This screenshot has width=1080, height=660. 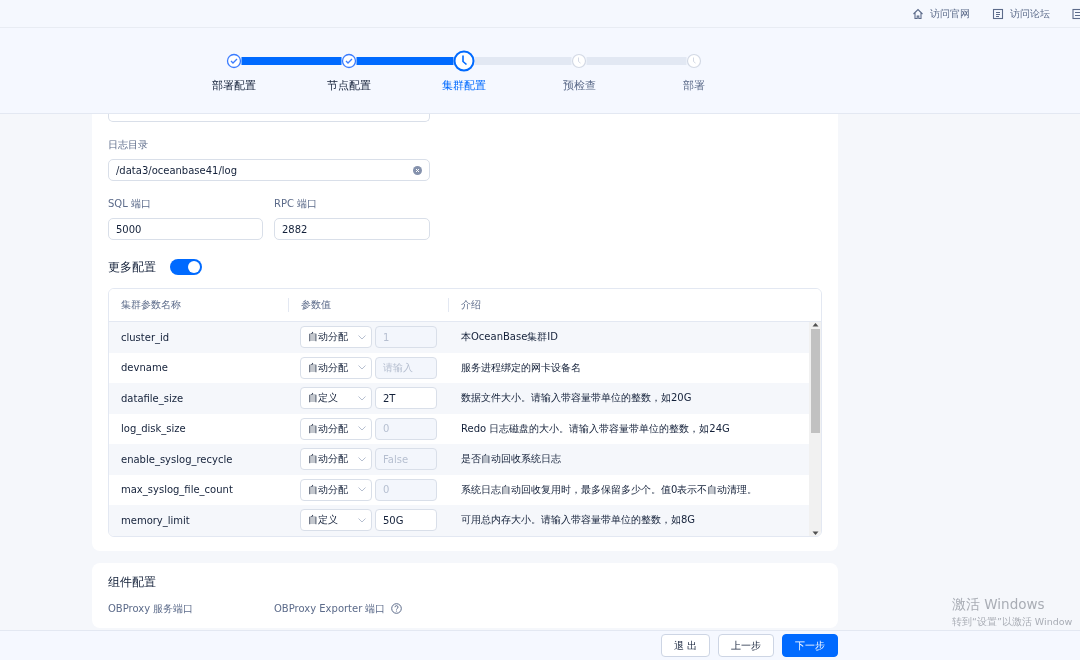 I want to click on step-label: 部署配置, so click(x=234, y=86).